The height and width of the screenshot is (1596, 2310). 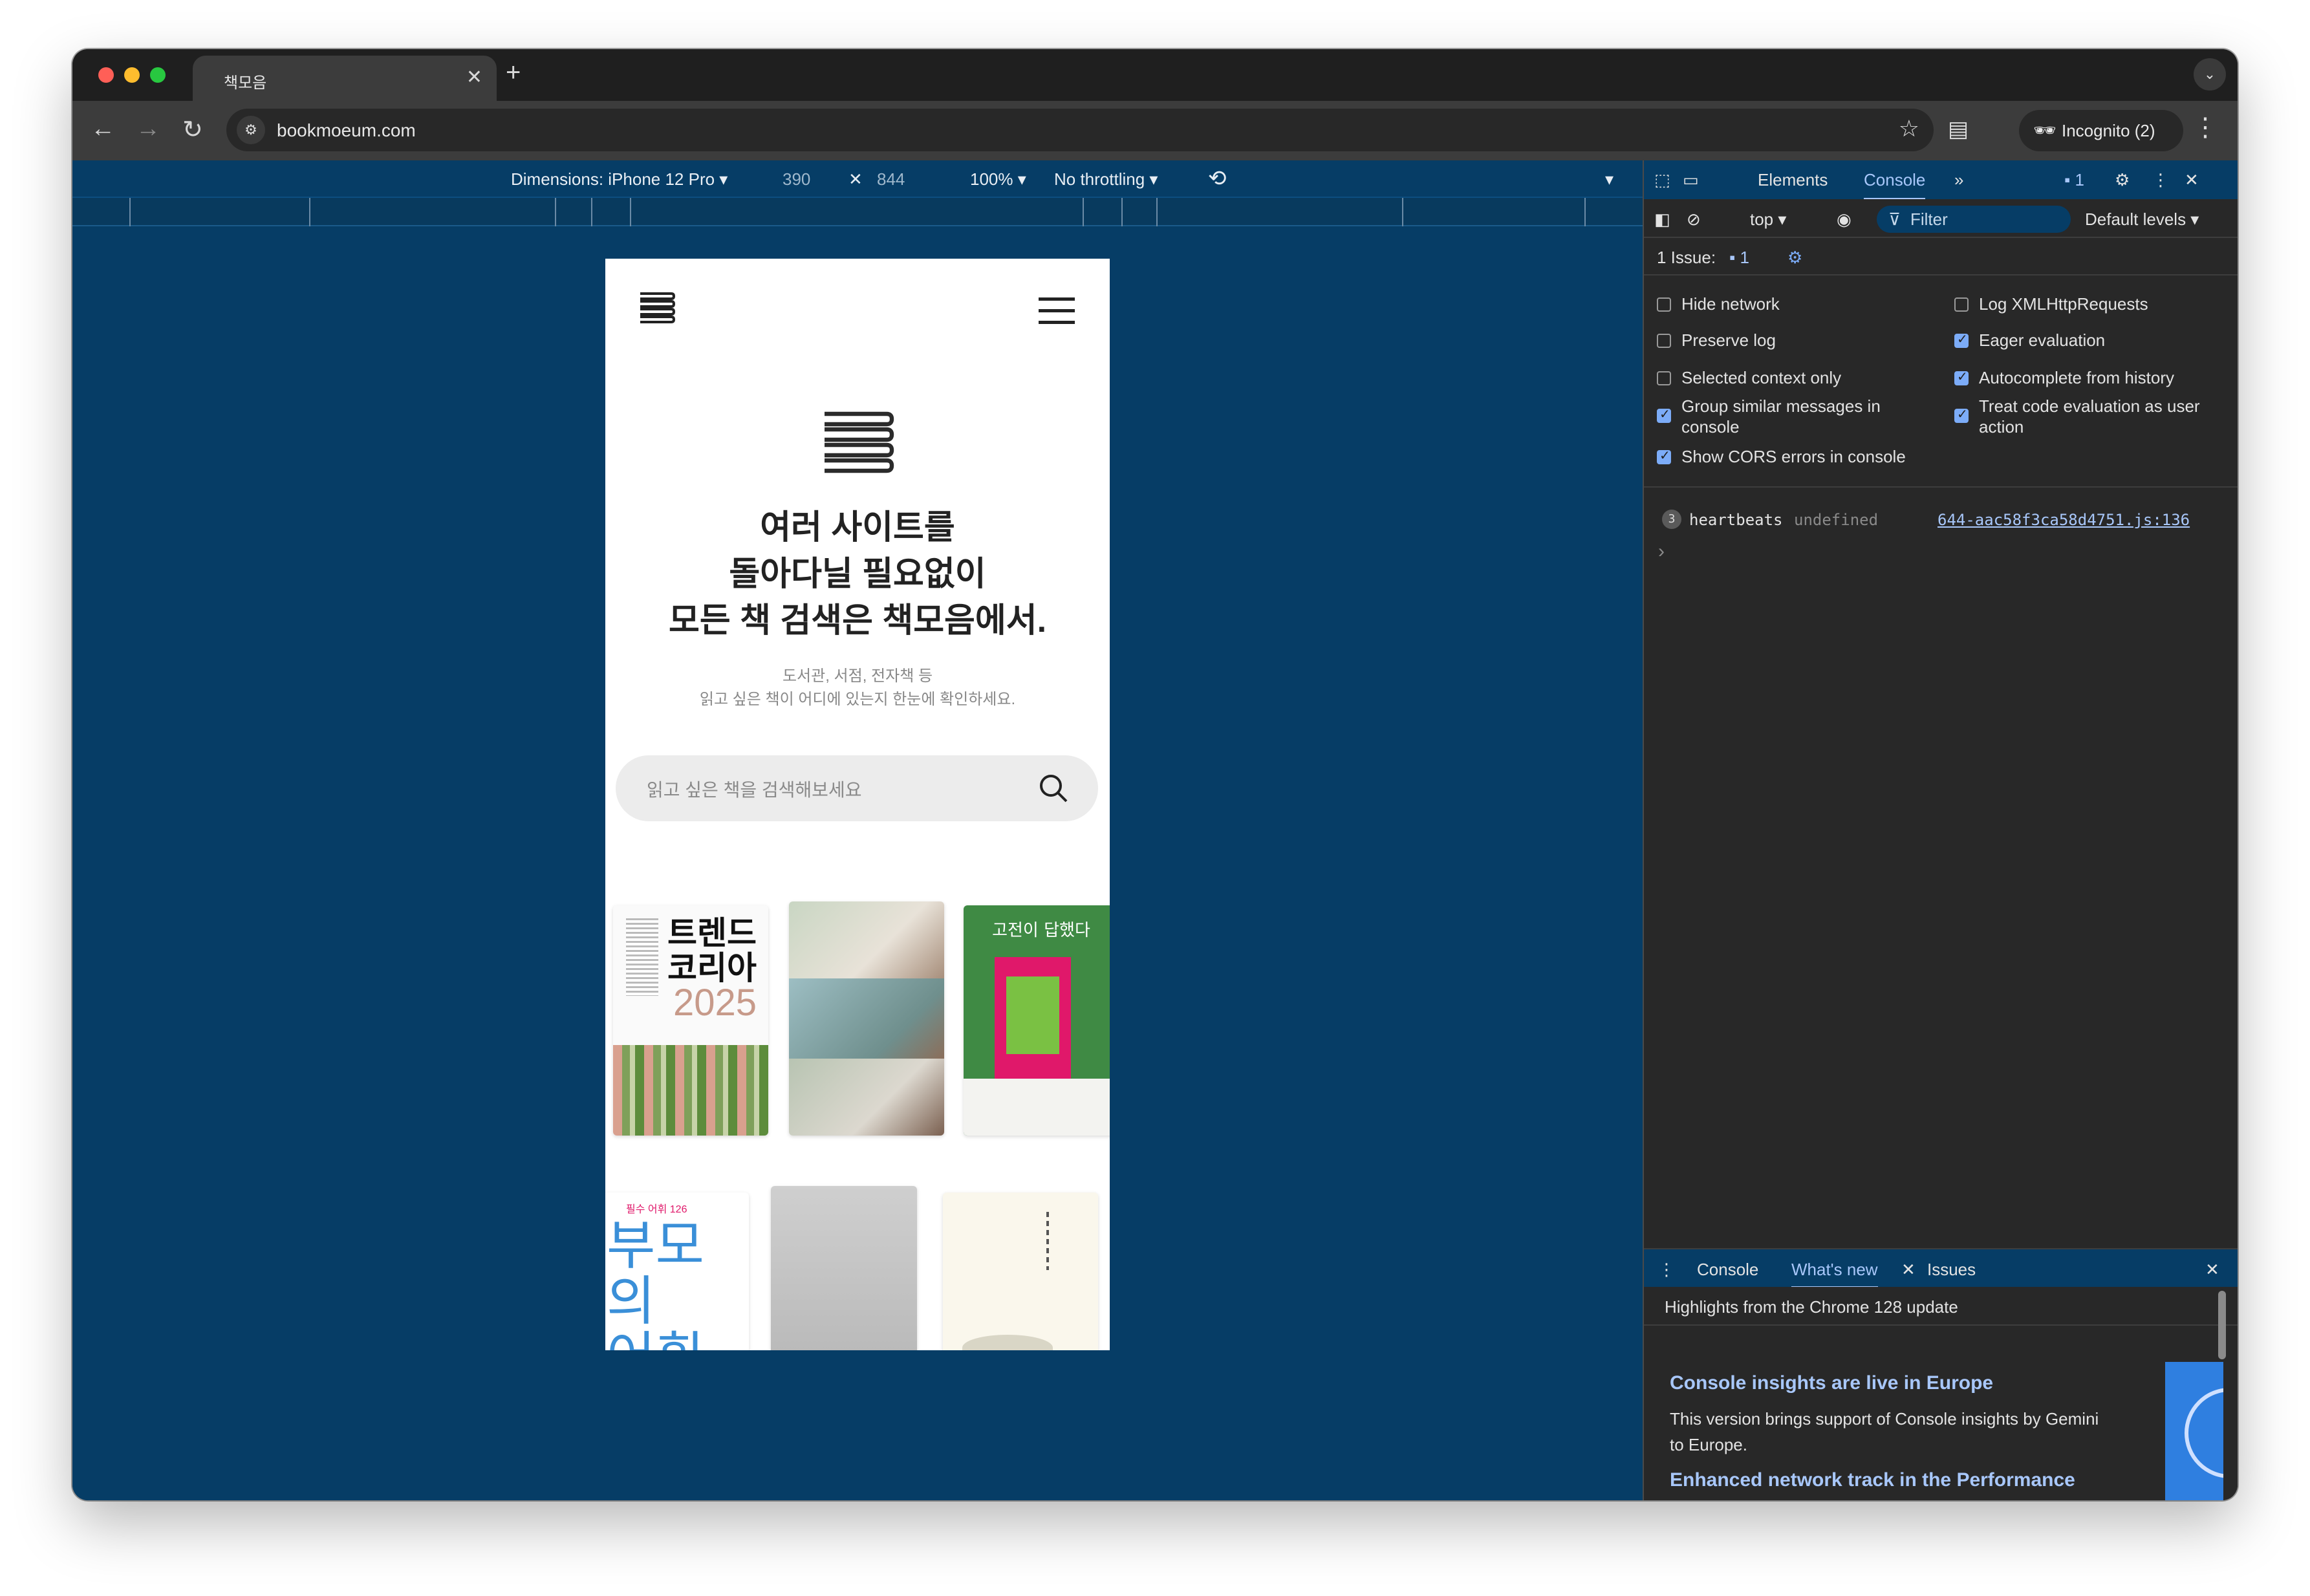 What do you see at coordinates (1895, 185) in the screenshot?
I see `tab-console: Console` at bounding box center [1895, 185].